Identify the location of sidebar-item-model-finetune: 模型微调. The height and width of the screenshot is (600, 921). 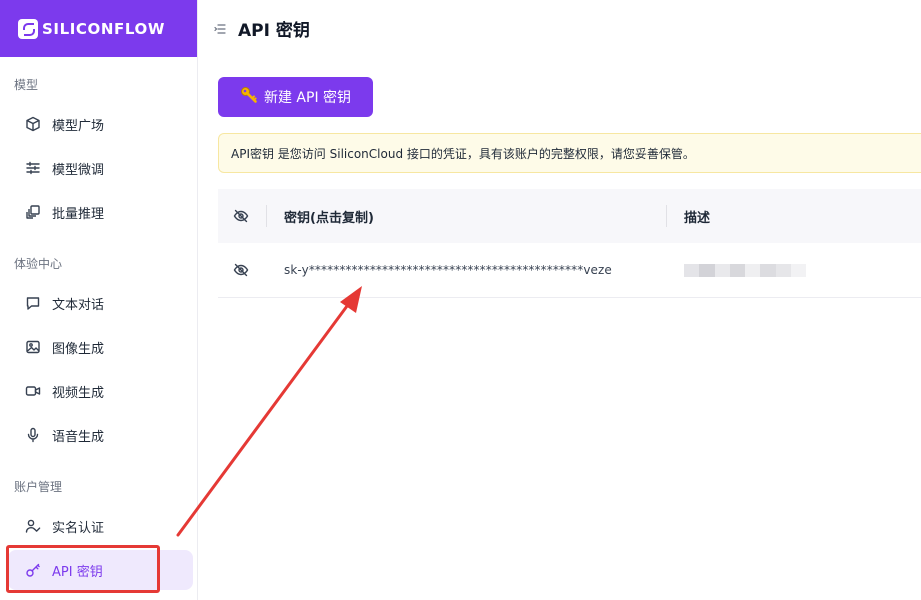
(100, 168).